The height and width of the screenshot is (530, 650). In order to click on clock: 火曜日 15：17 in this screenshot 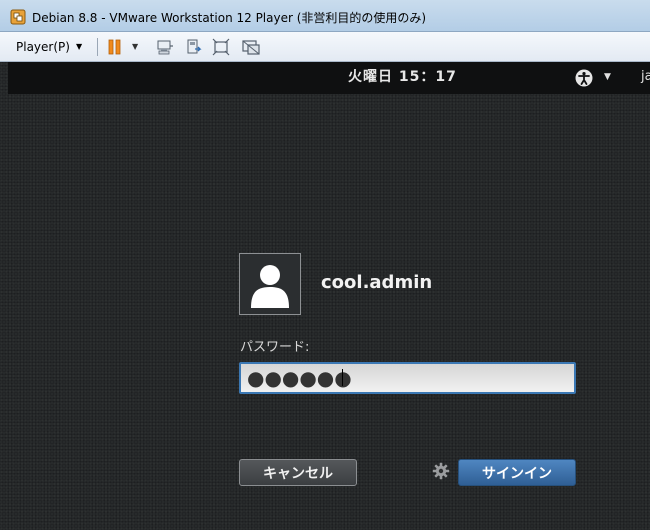, I will do `click(402, 78)`.